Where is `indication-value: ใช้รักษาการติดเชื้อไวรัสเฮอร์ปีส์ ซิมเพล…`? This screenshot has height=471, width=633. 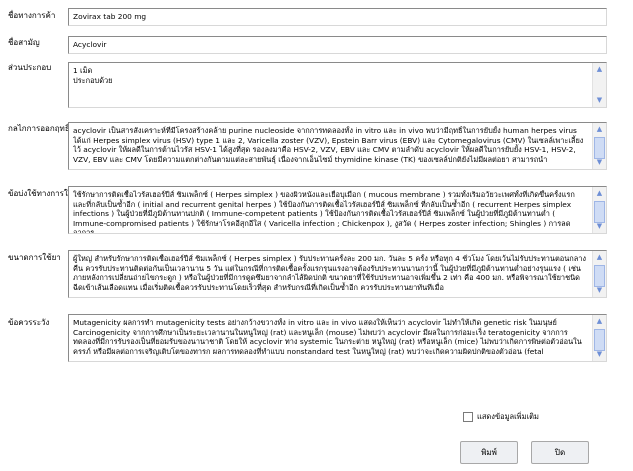
indication-value: ใช้รักษาการติดเชื้อไวรัสเฮอร์ปีส์ ซิมเพล… is located at coordinates (324, 212).